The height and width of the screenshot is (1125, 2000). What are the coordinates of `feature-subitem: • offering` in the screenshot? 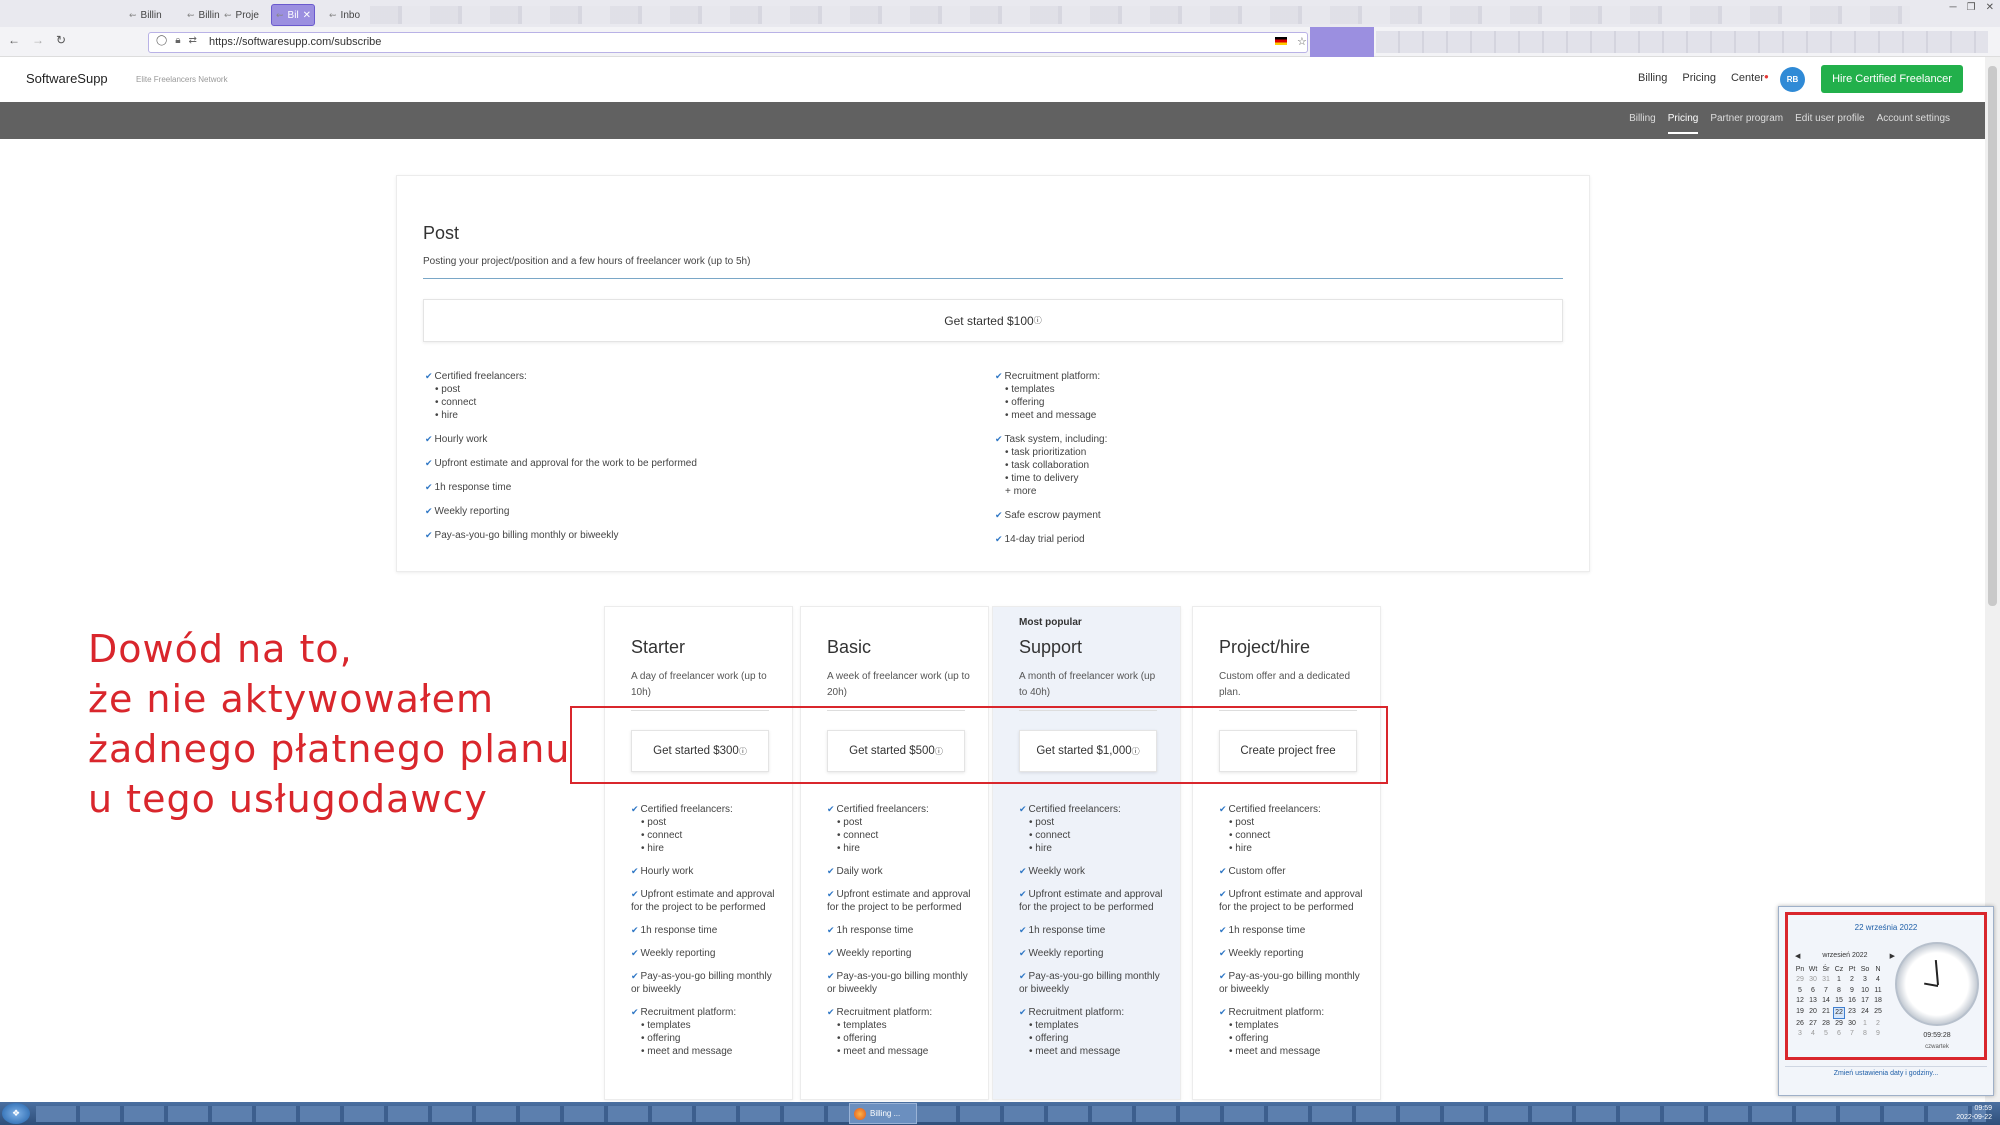 It's located at (661, 1038).